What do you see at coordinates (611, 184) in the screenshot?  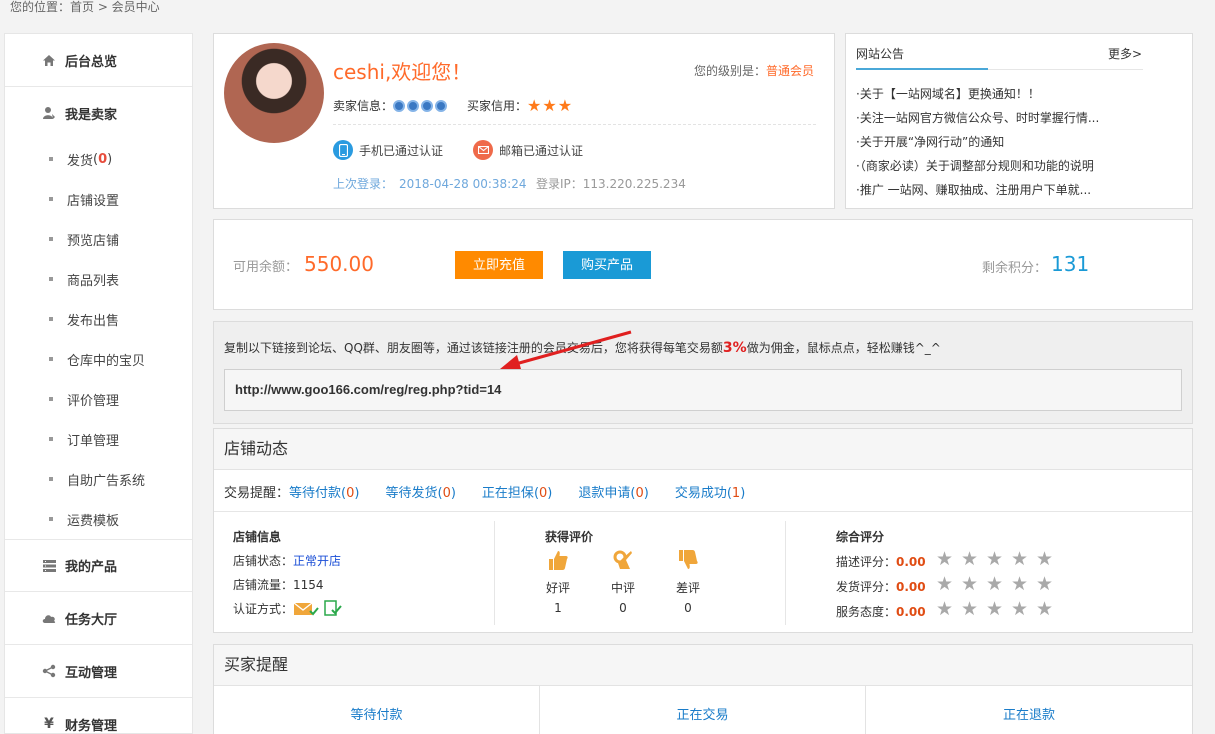 I see `login-ip: 登录IP：113.220.225.234` at bounding box center [611, 184].